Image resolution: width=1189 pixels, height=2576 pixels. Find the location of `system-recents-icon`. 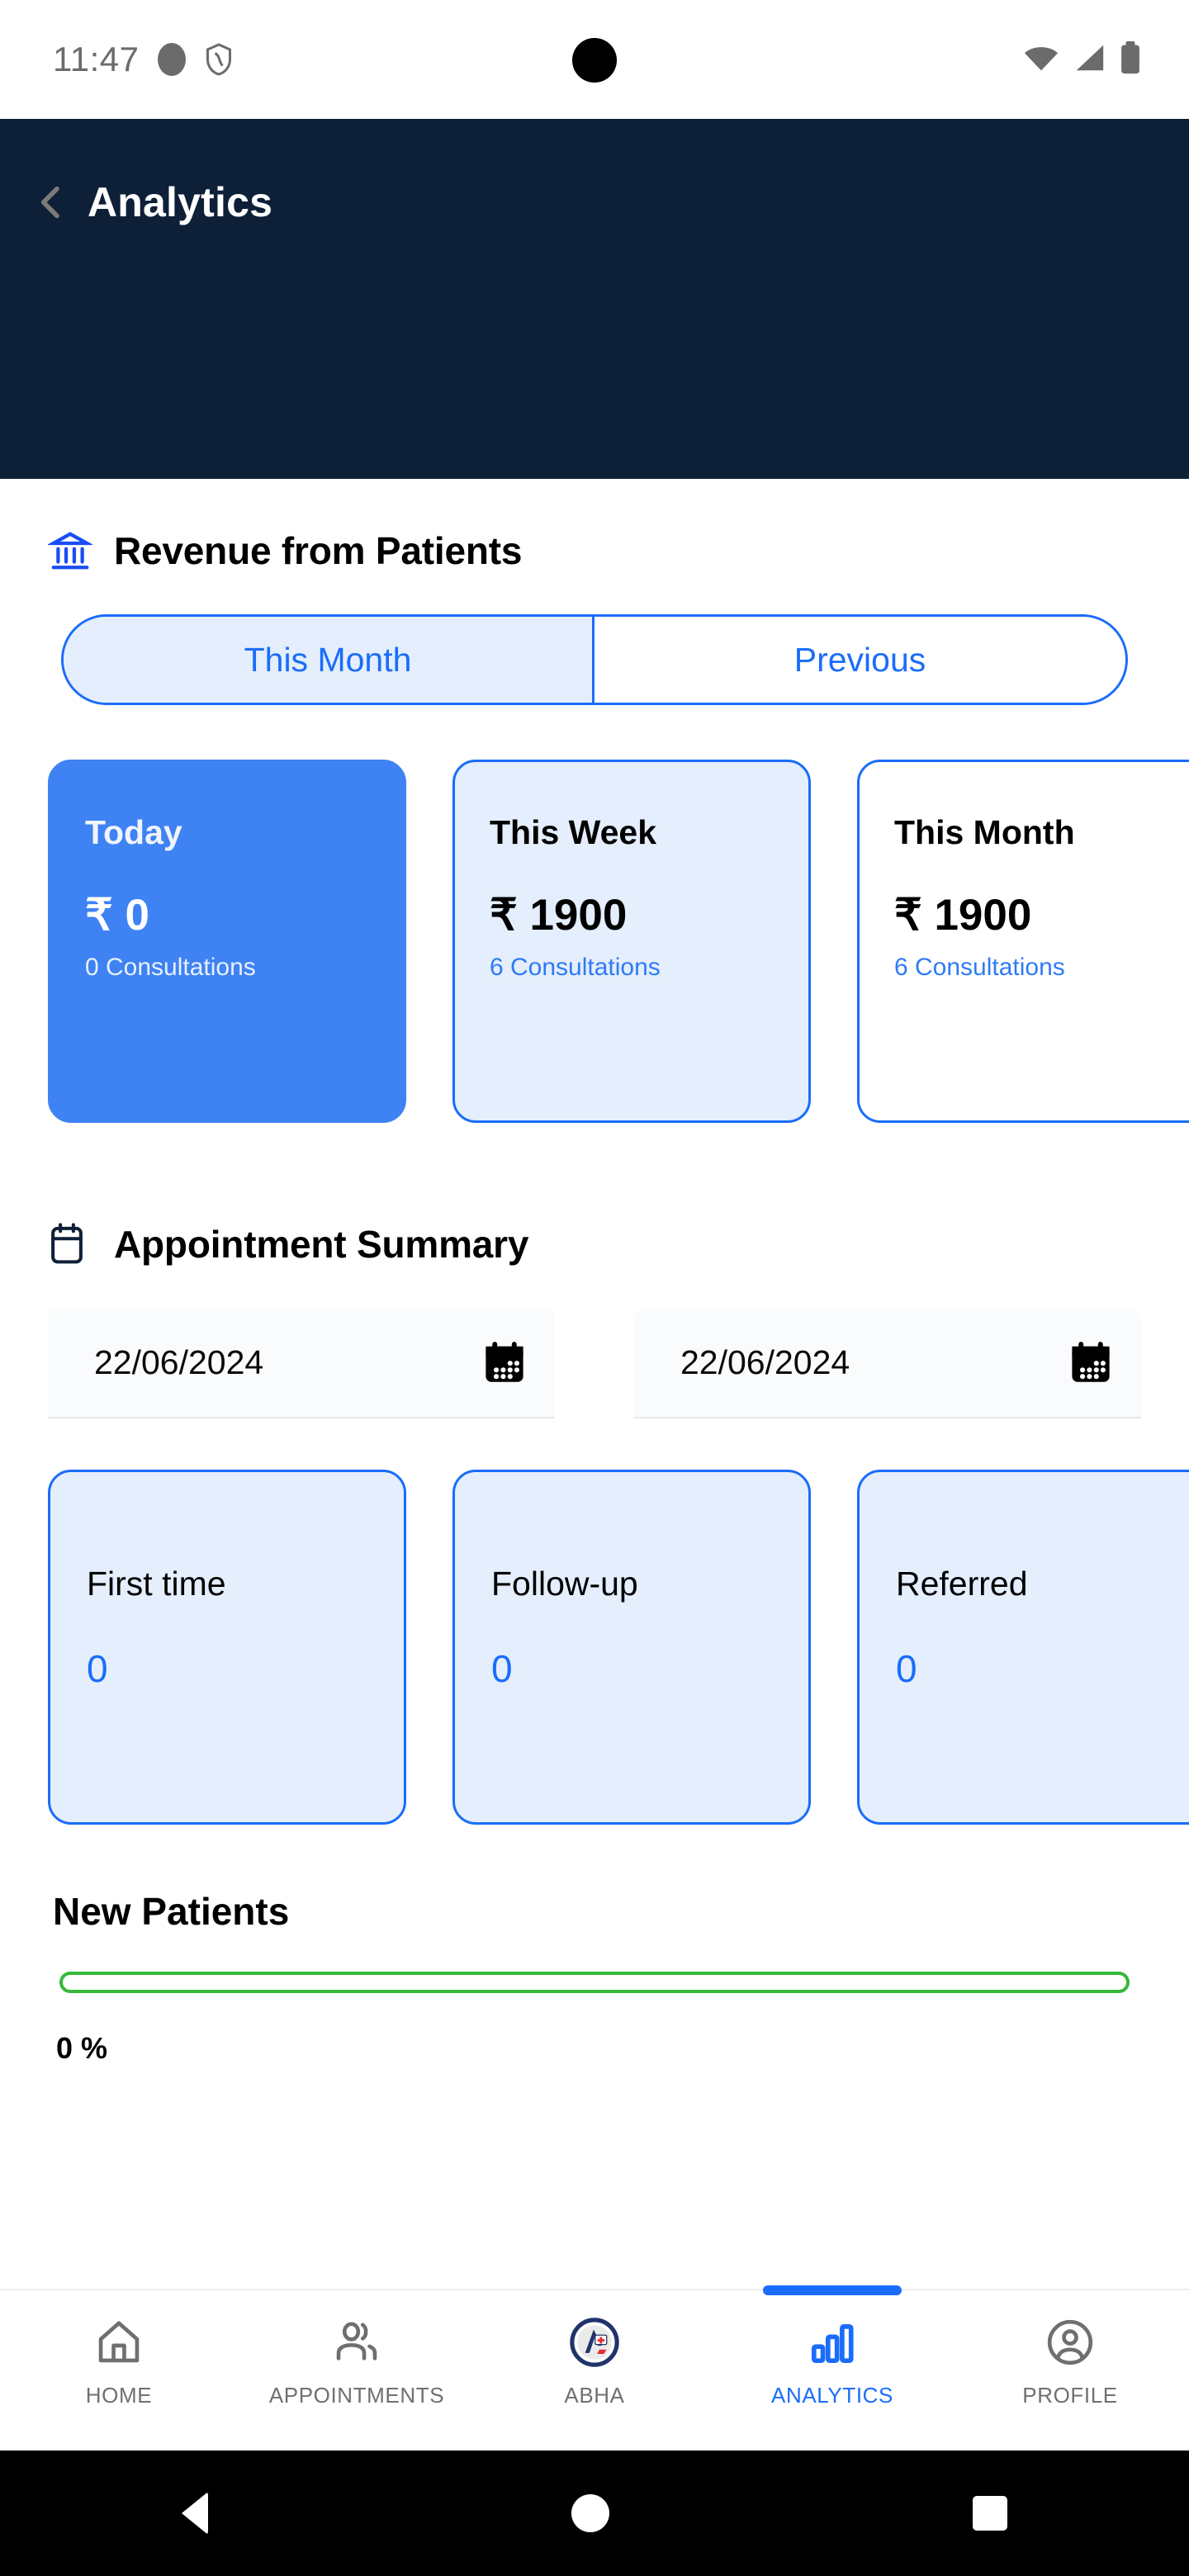

system-recents-icon is located at coordinates (990, 2513).